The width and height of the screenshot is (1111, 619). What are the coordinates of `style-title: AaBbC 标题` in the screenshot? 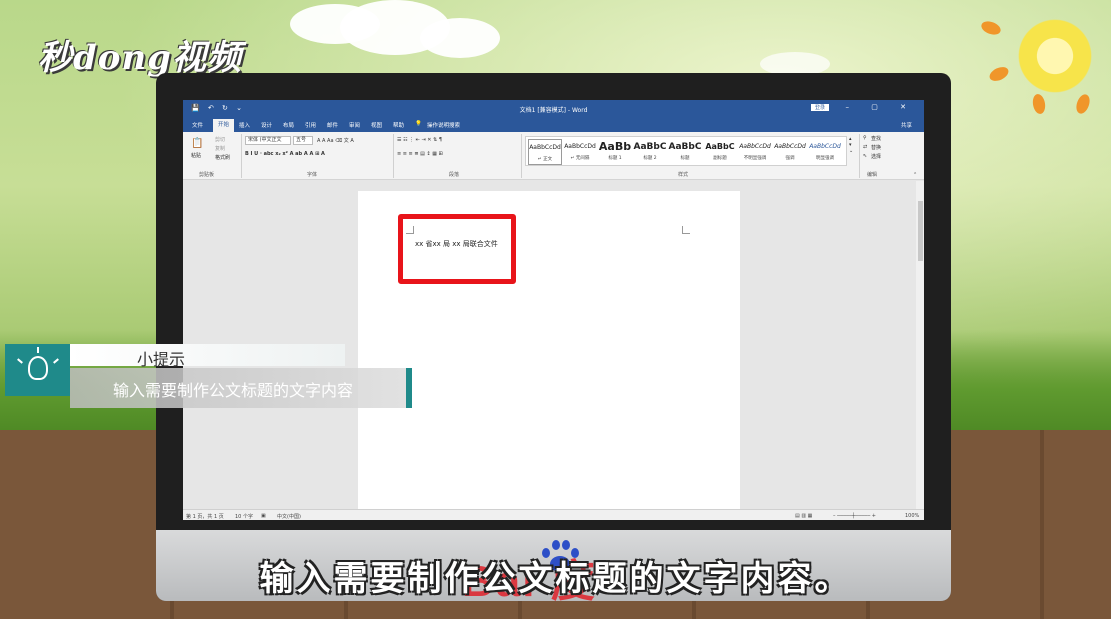 It's located at (685, 152).